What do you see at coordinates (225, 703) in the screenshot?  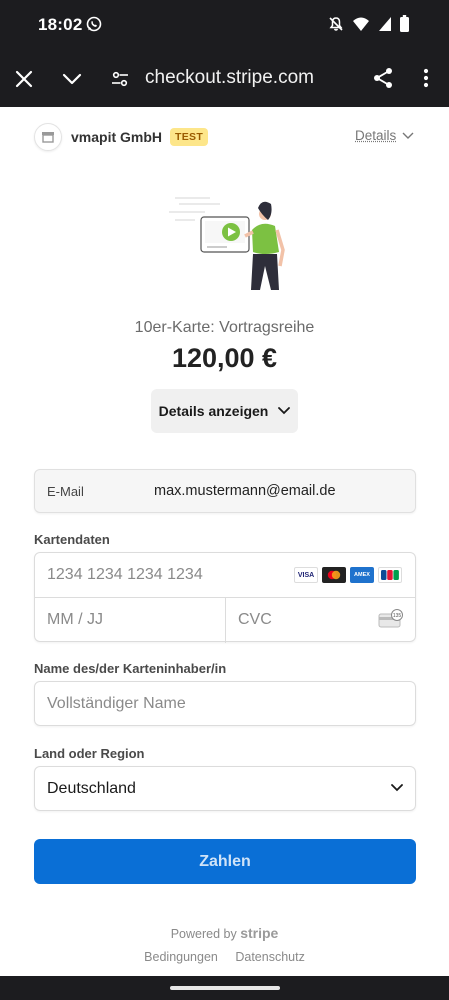 I see `cardholder-name-input: Vollständiger Name` at bounding box center [225, 703].